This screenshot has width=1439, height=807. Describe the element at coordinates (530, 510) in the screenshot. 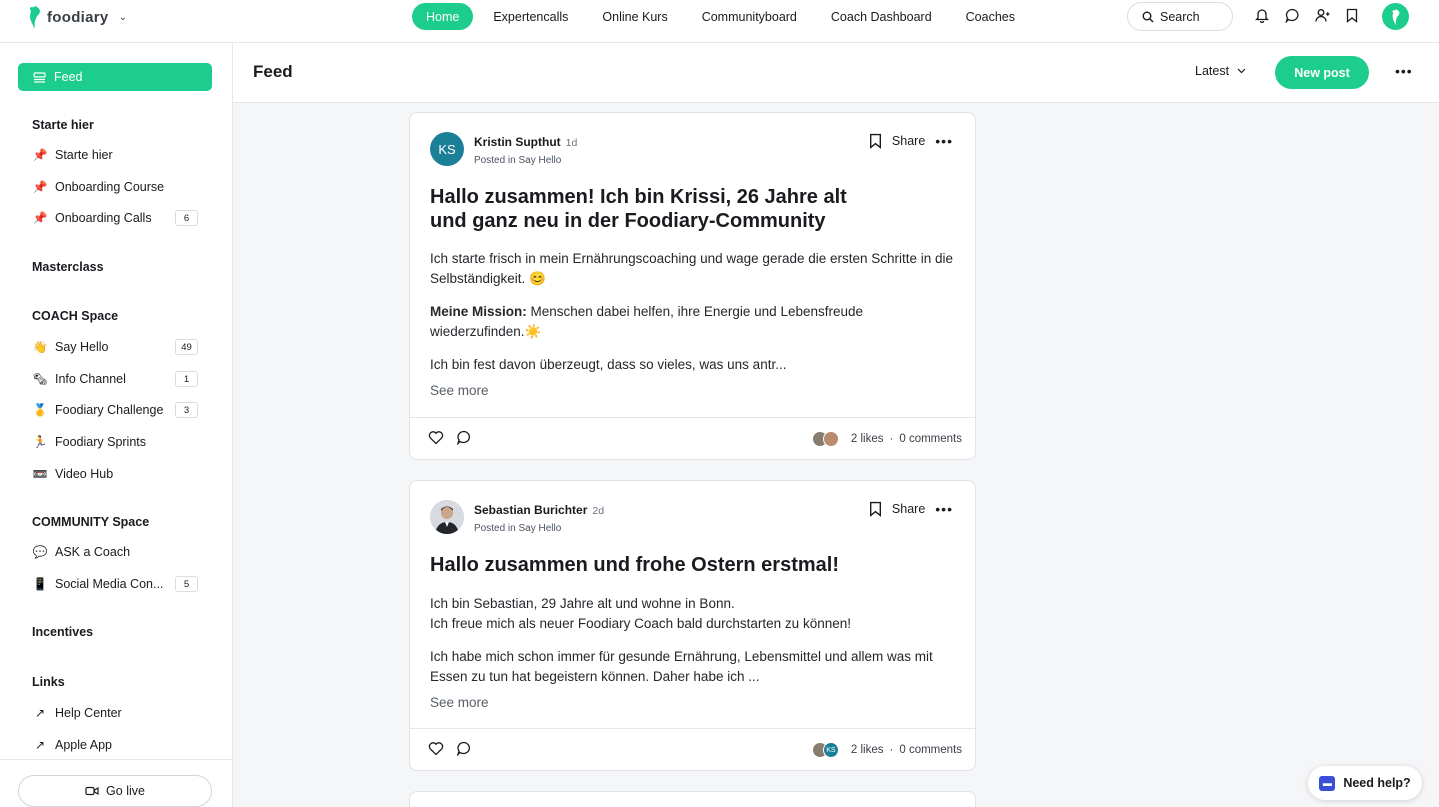

I see `author-name: Sebastian Burichter` at that location.